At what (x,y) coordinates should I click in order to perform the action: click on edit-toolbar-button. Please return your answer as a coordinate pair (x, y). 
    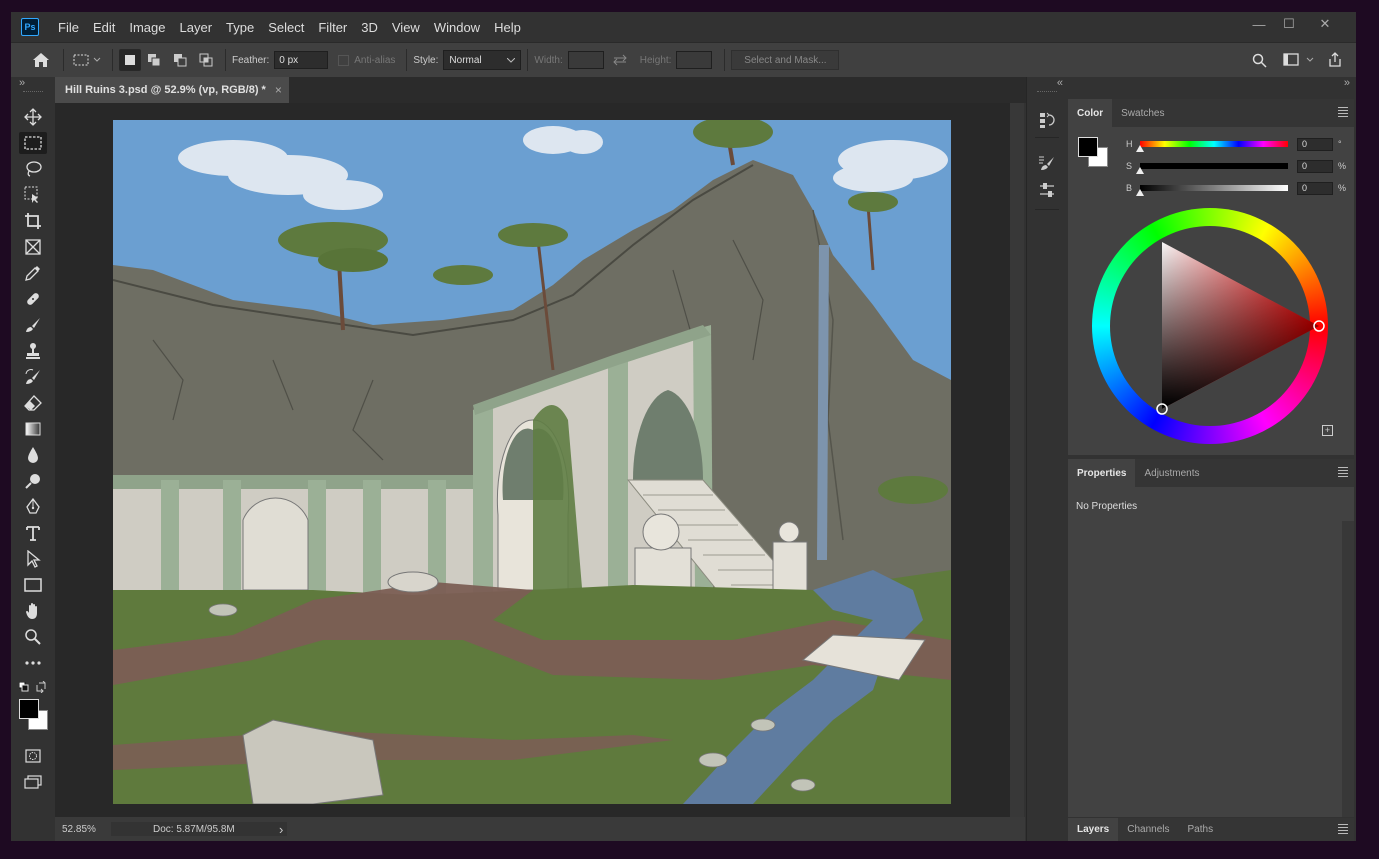
    Looking at the image, I should click on (33, 663).